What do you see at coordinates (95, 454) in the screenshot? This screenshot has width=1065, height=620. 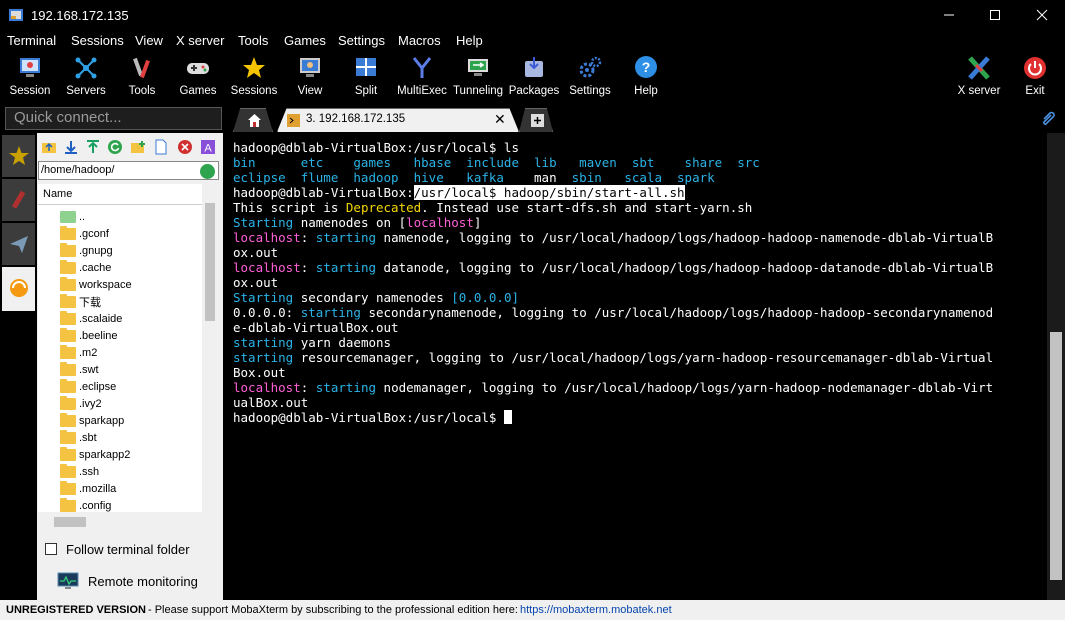 I see `file-list-item: sparkapp2` at bounding box center [95, 454].